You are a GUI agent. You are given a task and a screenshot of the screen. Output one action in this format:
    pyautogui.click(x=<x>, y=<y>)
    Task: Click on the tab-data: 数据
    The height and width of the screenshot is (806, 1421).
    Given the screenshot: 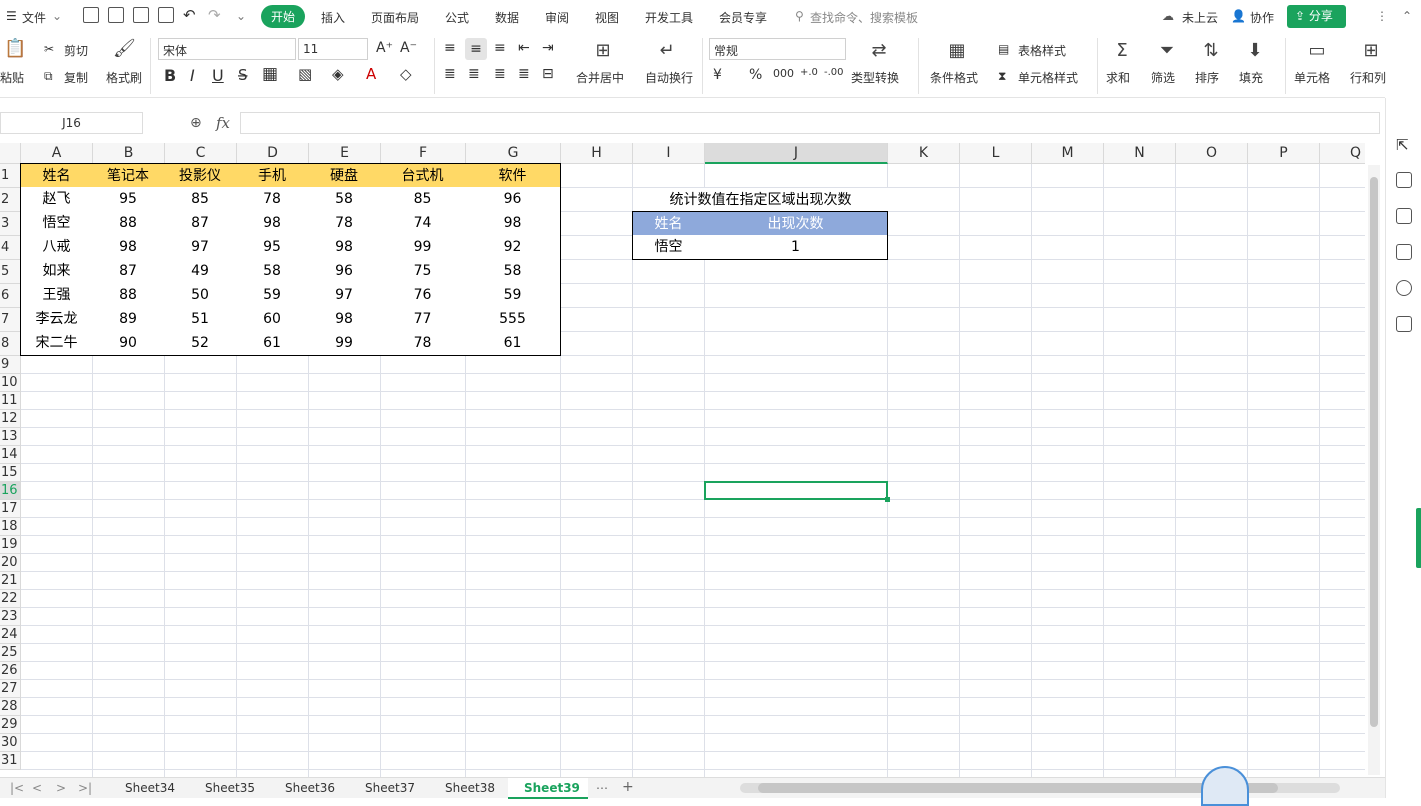 What is the action you would take?
    pyautogui.click(x=507, y=17)
    